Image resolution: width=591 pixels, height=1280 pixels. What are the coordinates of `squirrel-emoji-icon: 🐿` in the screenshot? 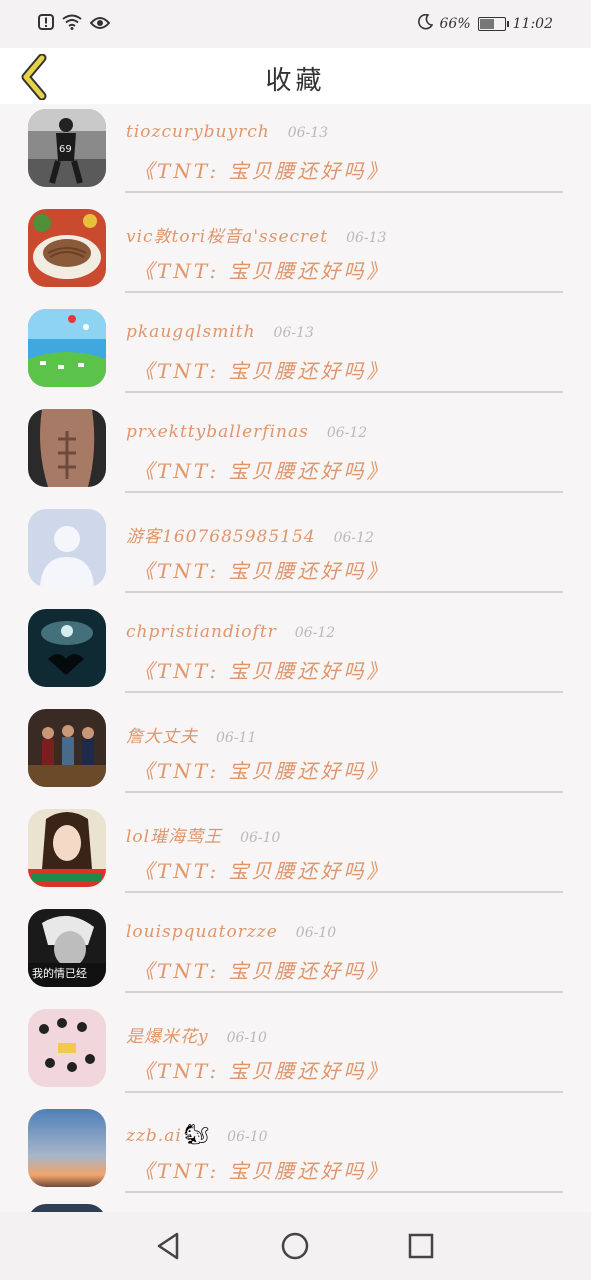 It's located at (196, 1134).